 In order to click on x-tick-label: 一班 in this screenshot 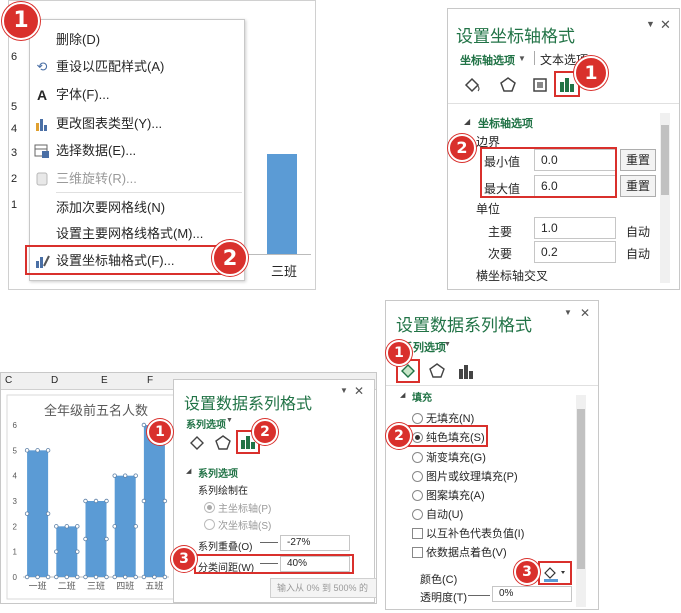, I will do `click(38, 585)`.